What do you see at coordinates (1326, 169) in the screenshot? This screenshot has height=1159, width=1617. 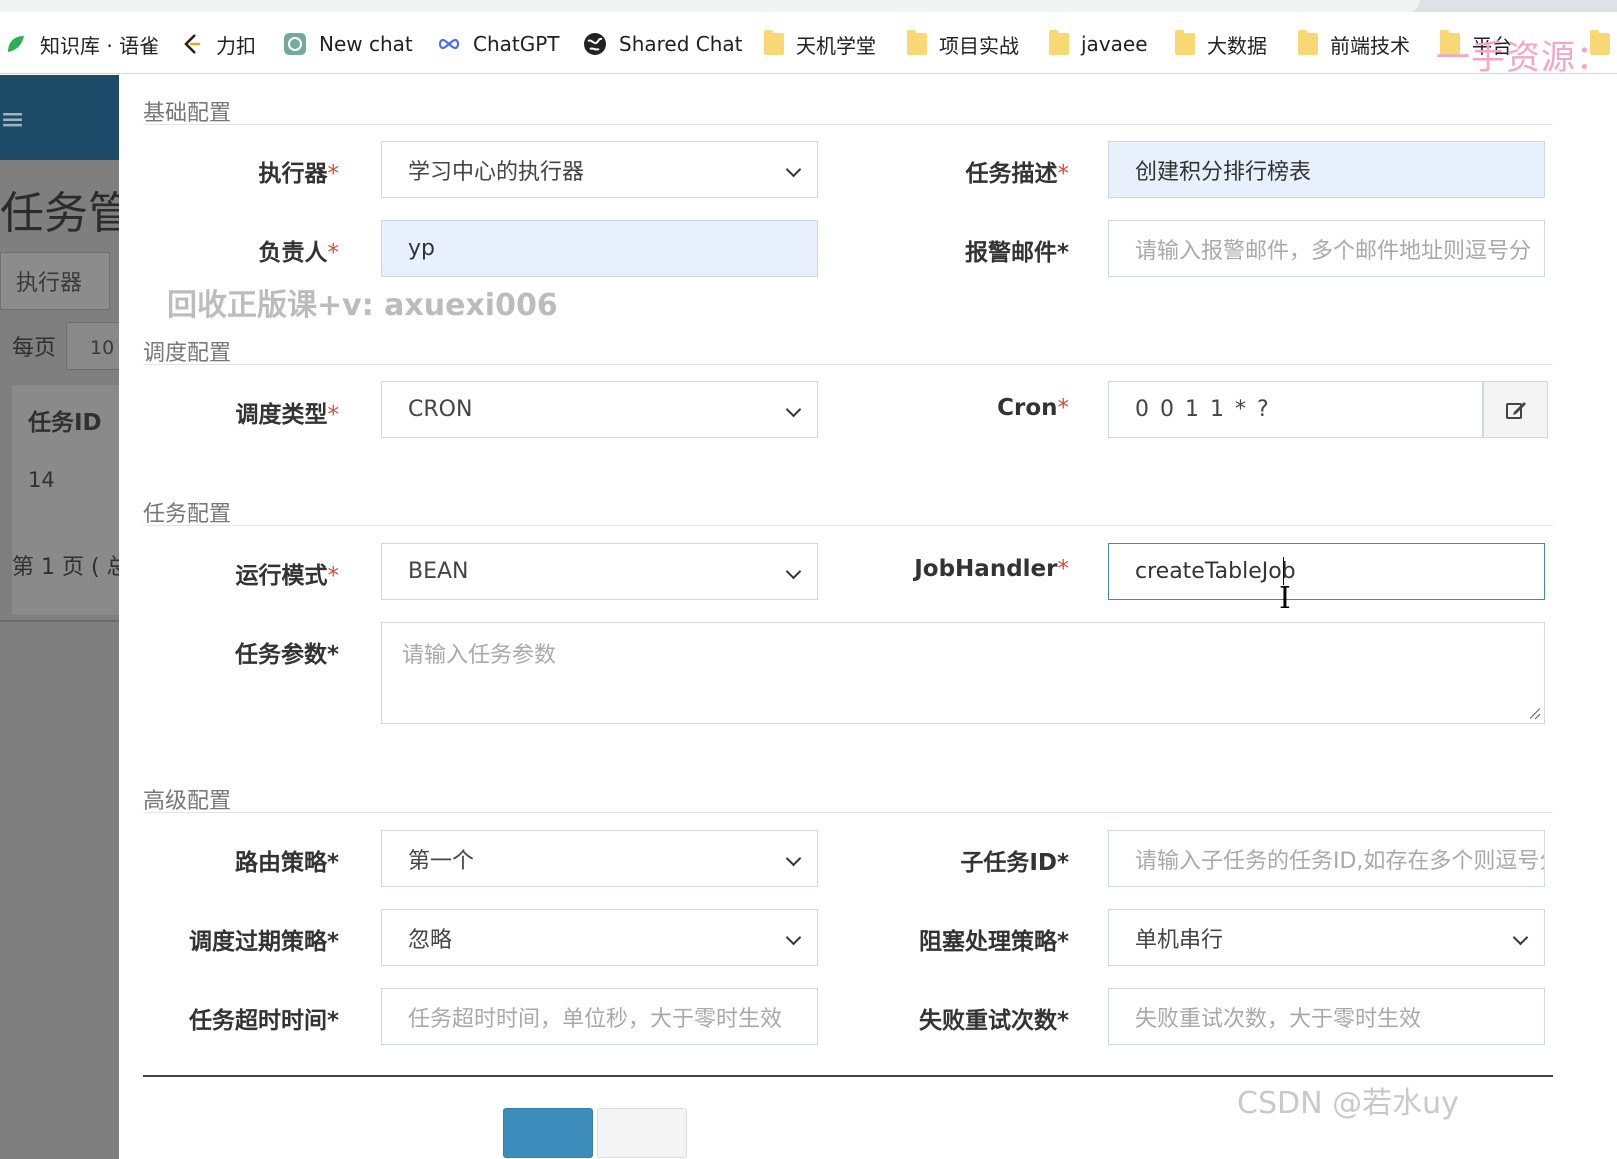 I see `task-desc-input: 创建积分排行榜表` at bounding box center [1326, 169].